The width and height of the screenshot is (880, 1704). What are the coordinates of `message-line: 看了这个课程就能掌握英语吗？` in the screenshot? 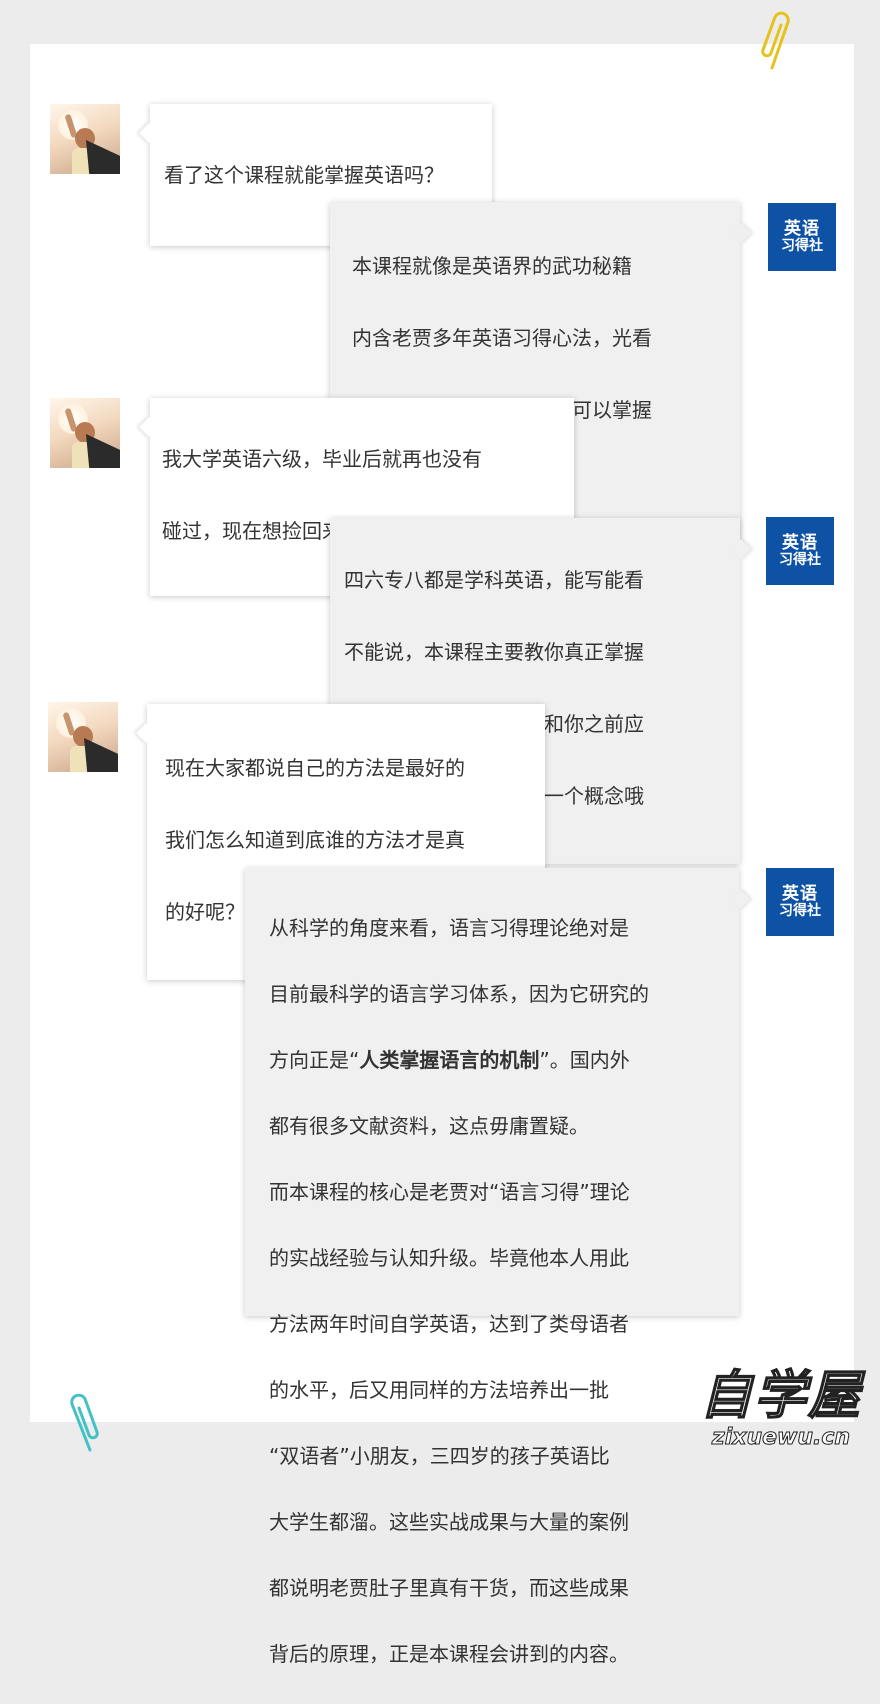 It's located at (304, 175).